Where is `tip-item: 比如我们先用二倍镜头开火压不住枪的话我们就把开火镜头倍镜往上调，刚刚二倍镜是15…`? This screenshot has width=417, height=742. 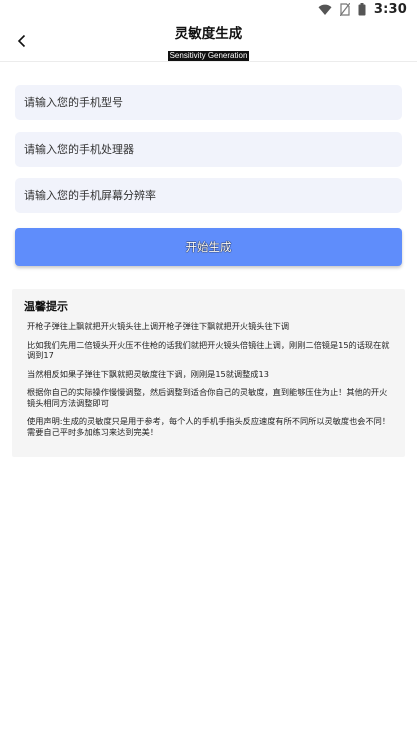
tip-item: 比如我们先用二倍镜头开火压不住枪的话我们就把开火镜头倍镜往上调，刚刚二倍镜是15… is located at coordinates (208, 350).